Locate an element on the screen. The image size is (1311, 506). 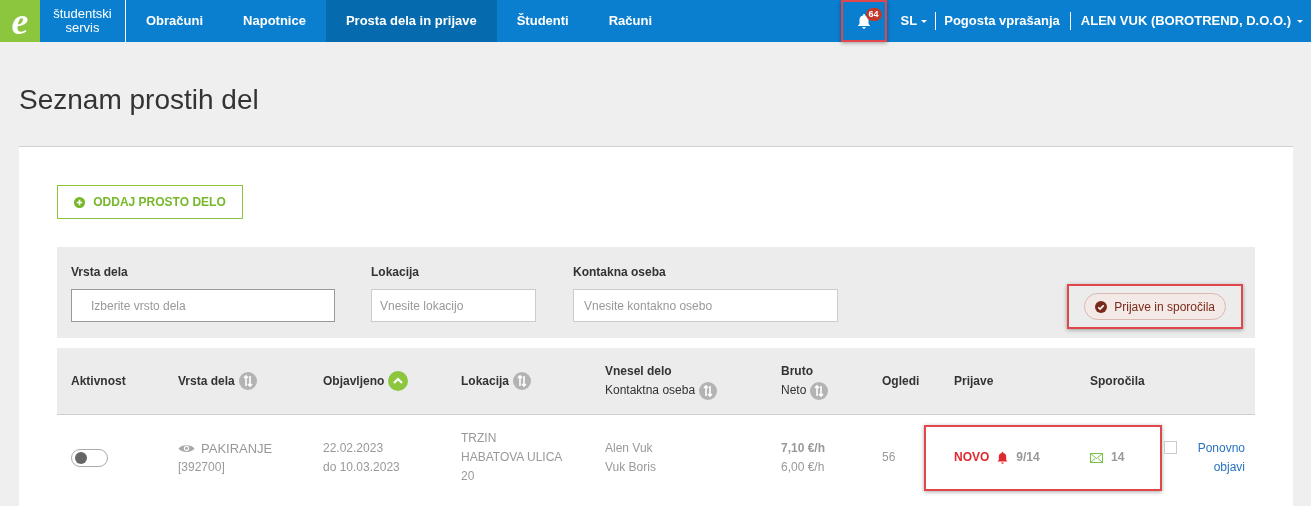
page-title: Seznam prostih del is located at coordinates (139, 100).